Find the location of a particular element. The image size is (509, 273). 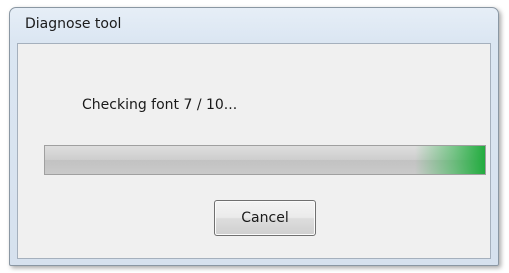

progress-bar is located at coordinates (265, 160).